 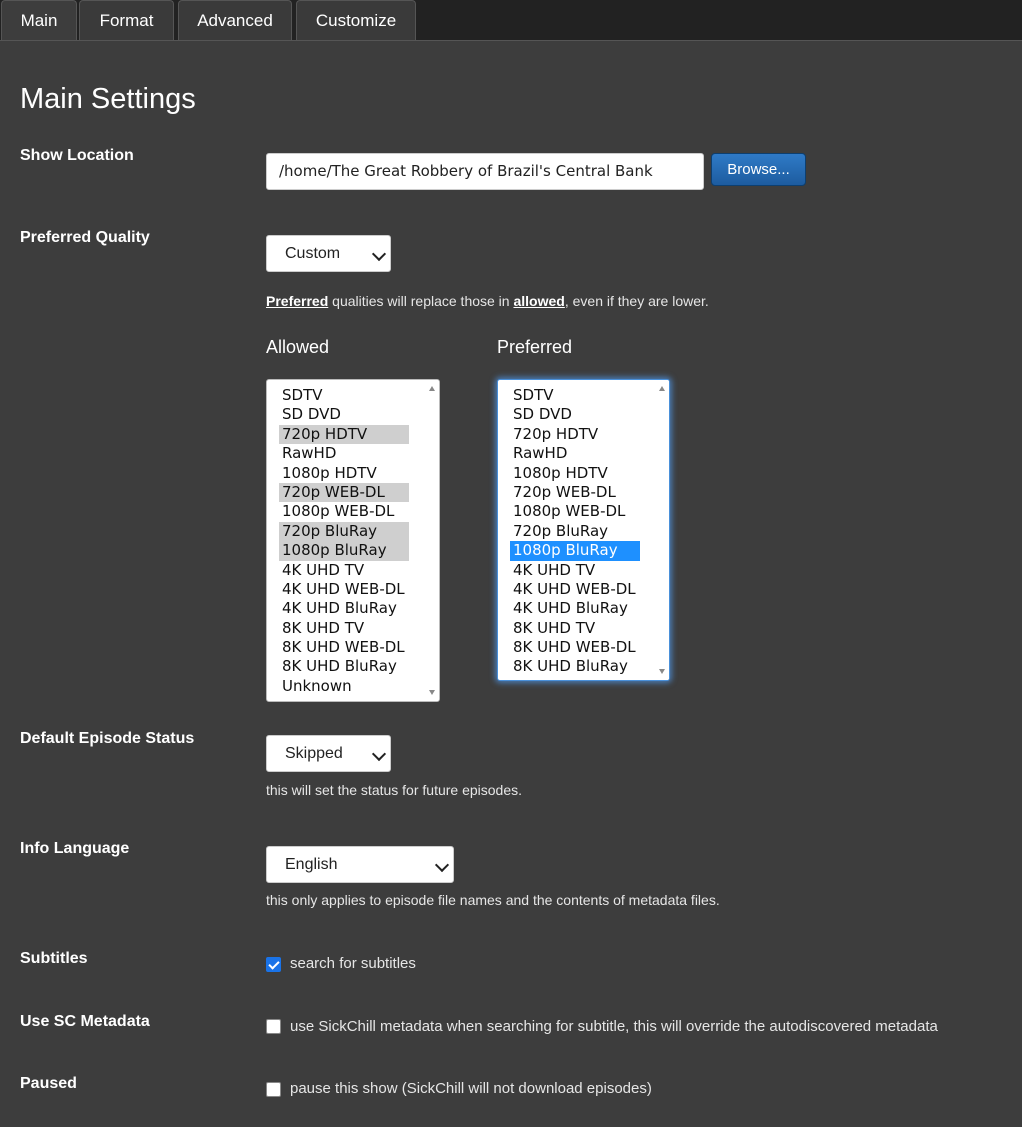 I want to click on subtitles-label: Subtitles, so click(x=54, y=958).